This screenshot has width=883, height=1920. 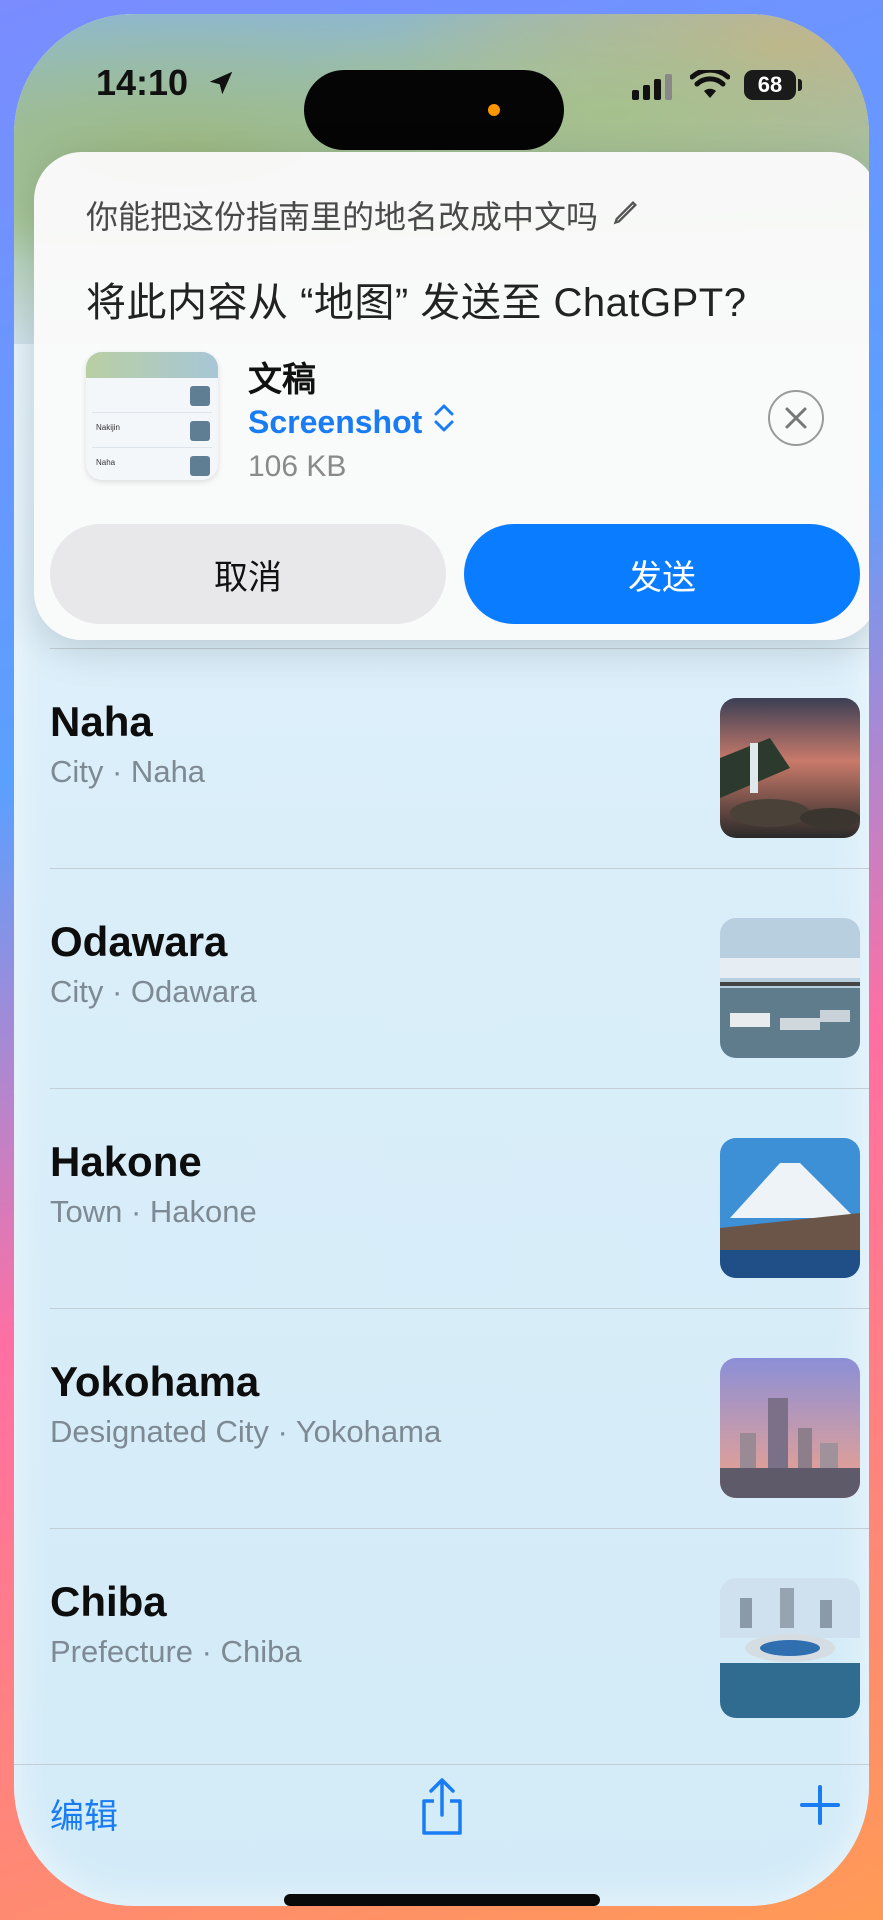 I want to click on list-item: Yokohama Designated City · Yokohama, so click(x=441, y=1418).